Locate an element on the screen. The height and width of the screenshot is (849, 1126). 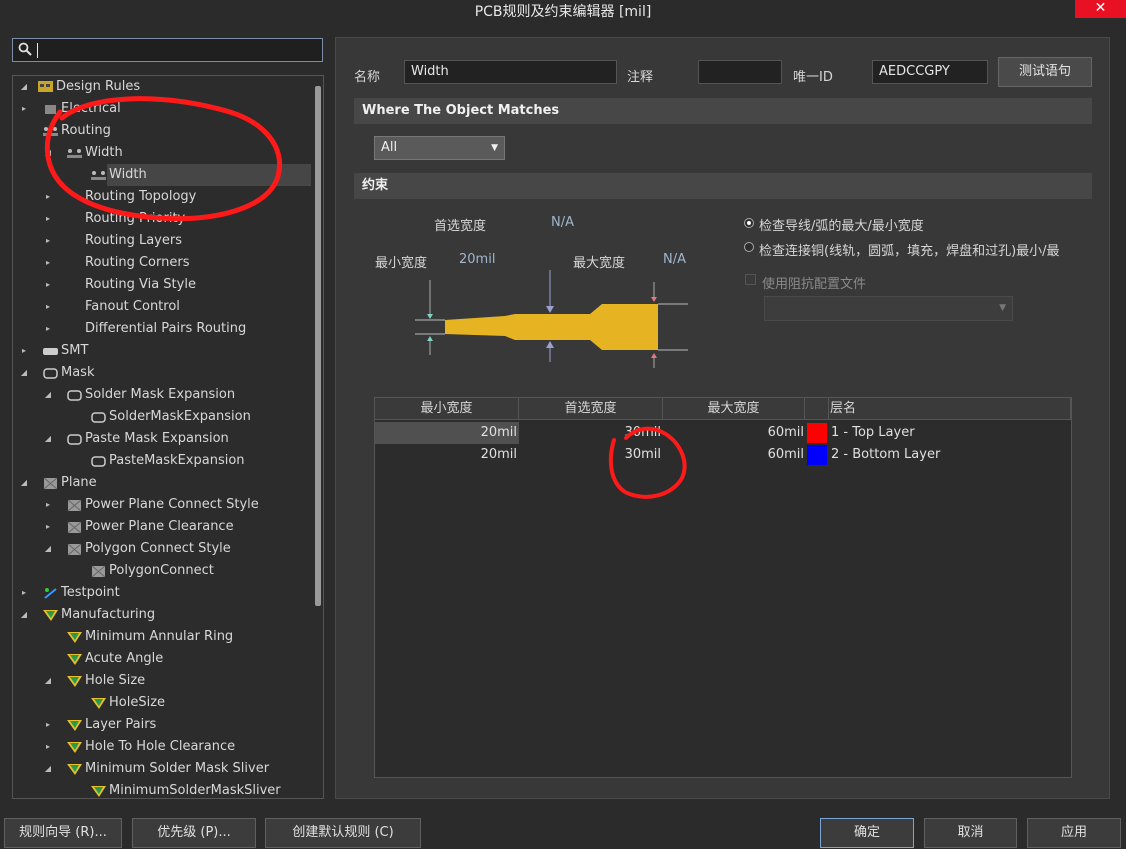
max-width-label: 最大宽度 is located at coordinates (599, 263).